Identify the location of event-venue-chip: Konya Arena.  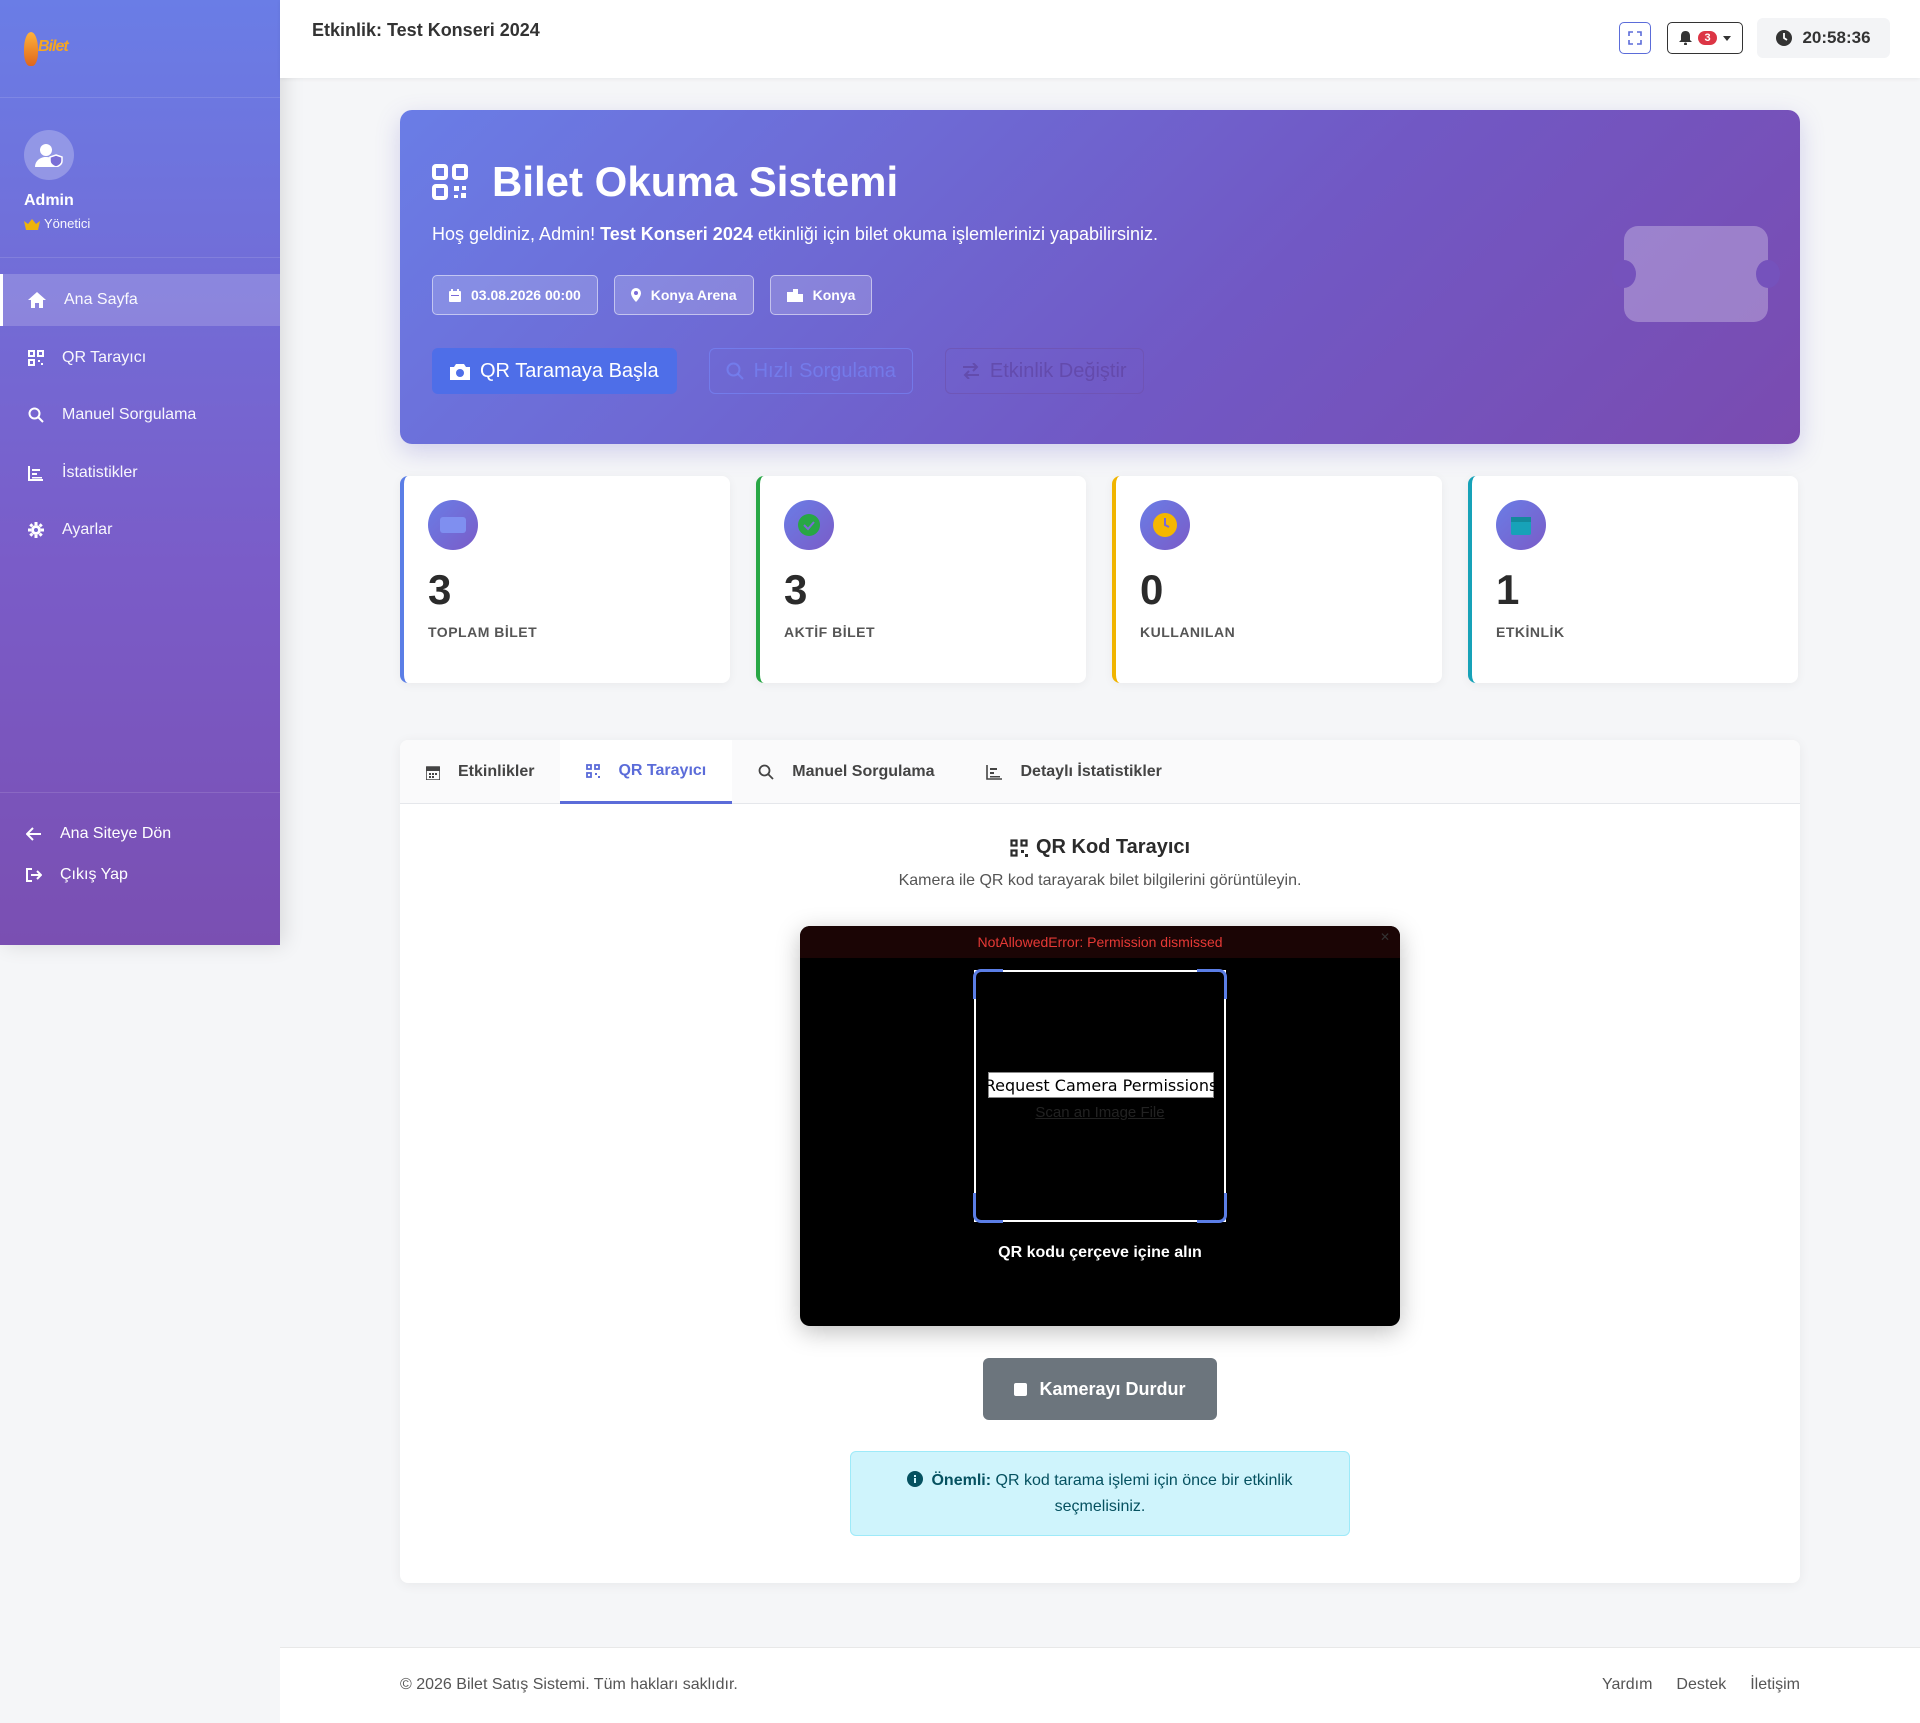
(683, 295).